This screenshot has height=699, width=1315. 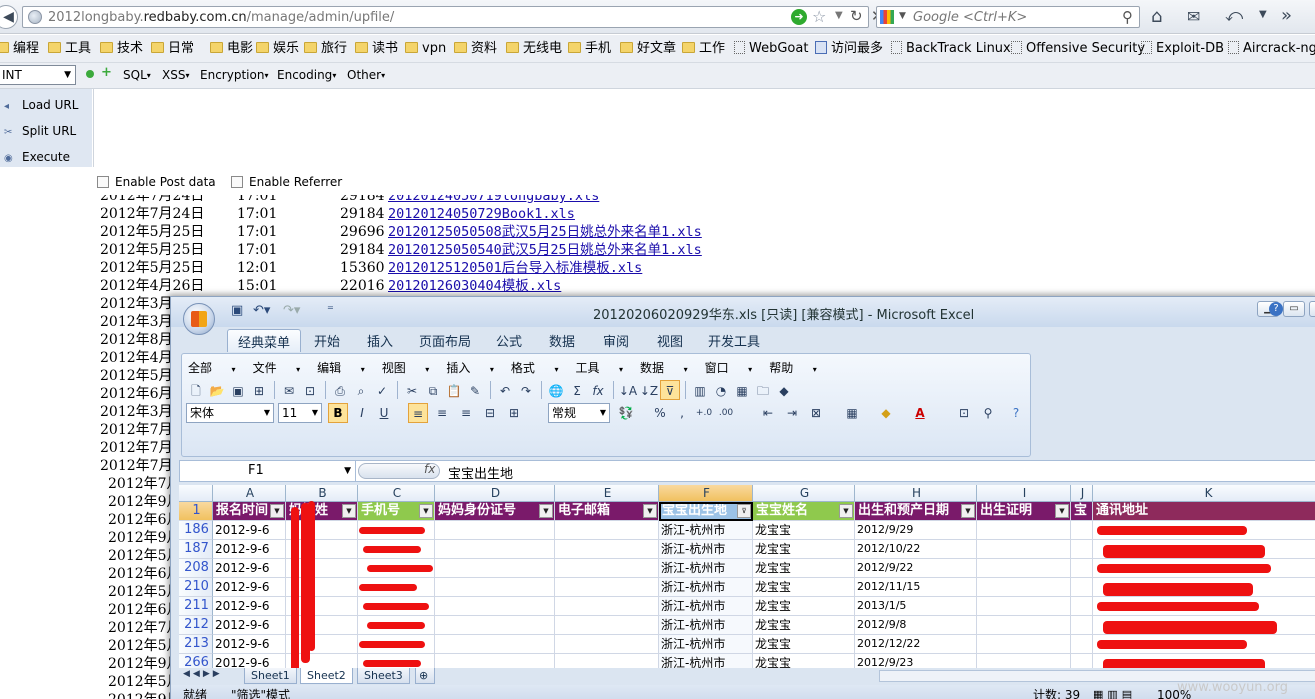 What do you see at coordinates (327, 340) in the screenshot?
I see `ribbon-tab: 开始` at bounding box center [327, 340].